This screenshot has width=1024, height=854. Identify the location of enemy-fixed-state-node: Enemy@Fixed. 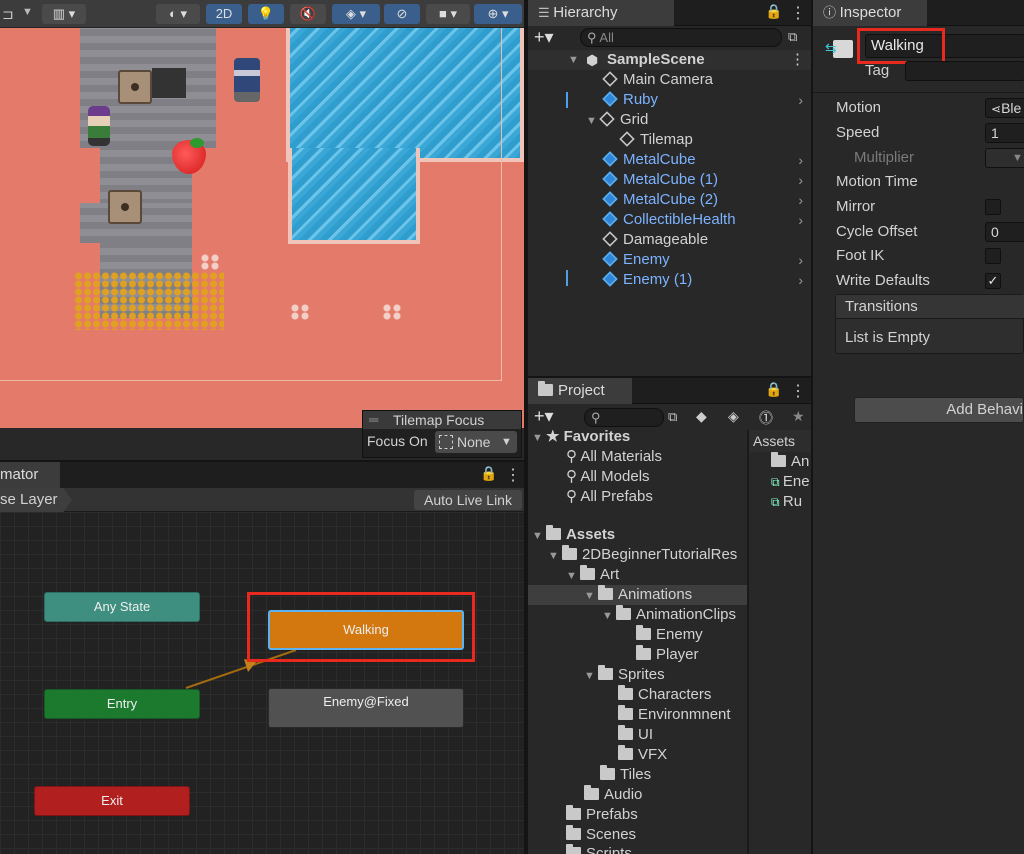
(366, 708).